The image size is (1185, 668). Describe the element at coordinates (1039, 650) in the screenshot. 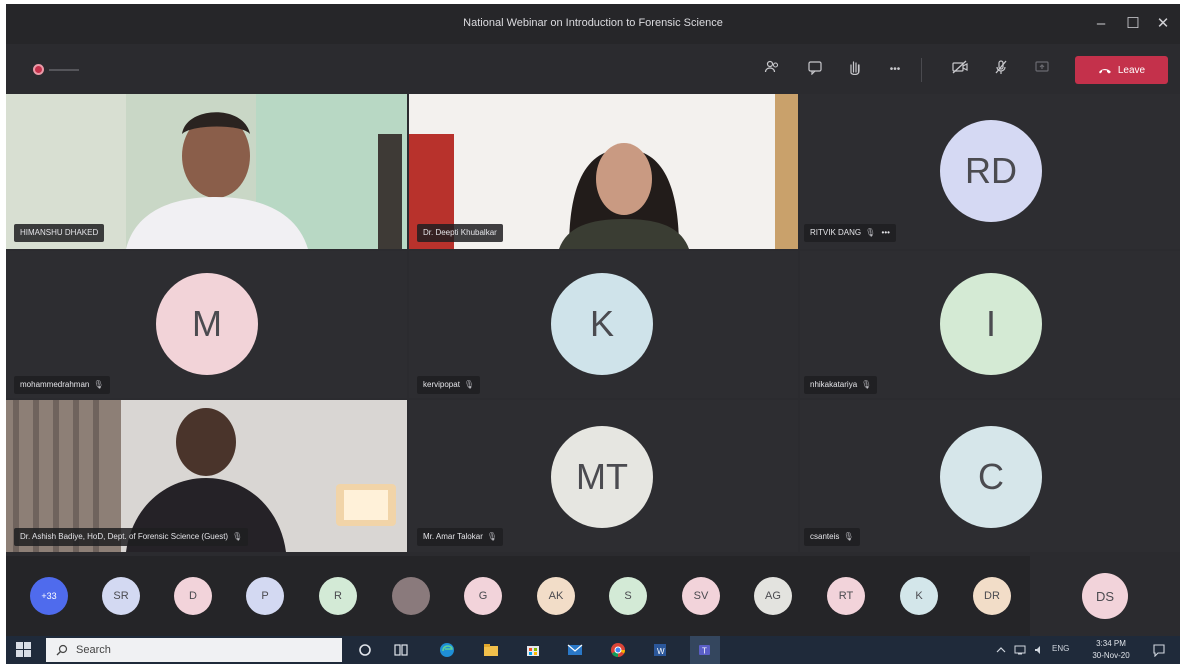

I see `volume-icon` at that location.